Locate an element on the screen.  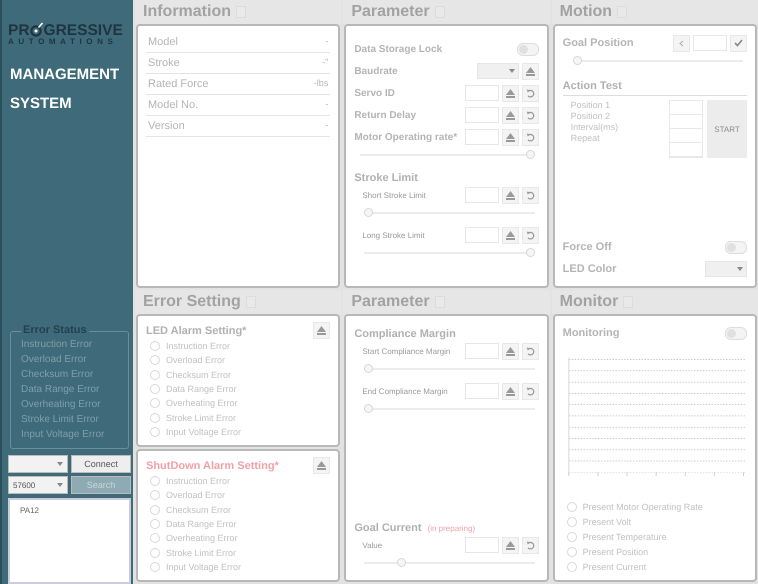
magnifier-icon is located at coordinates (37, 30).